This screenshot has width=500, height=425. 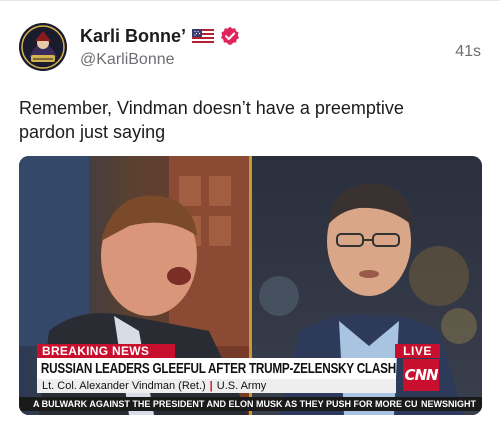 I want to click on author-avatar, so click(x=43, y=47).